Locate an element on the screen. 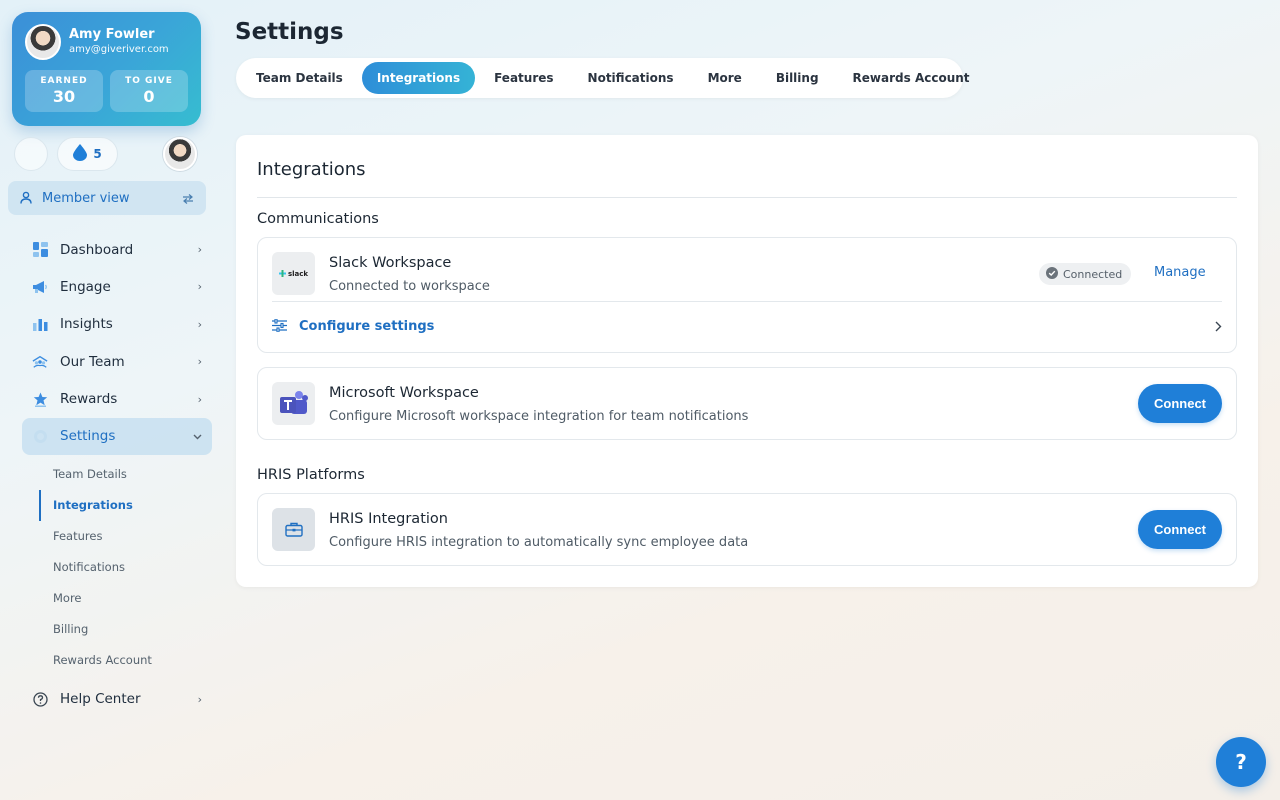 This screenshot has height=800, width=1280. to-give-value: 0 is located at coordinates (149, 96).